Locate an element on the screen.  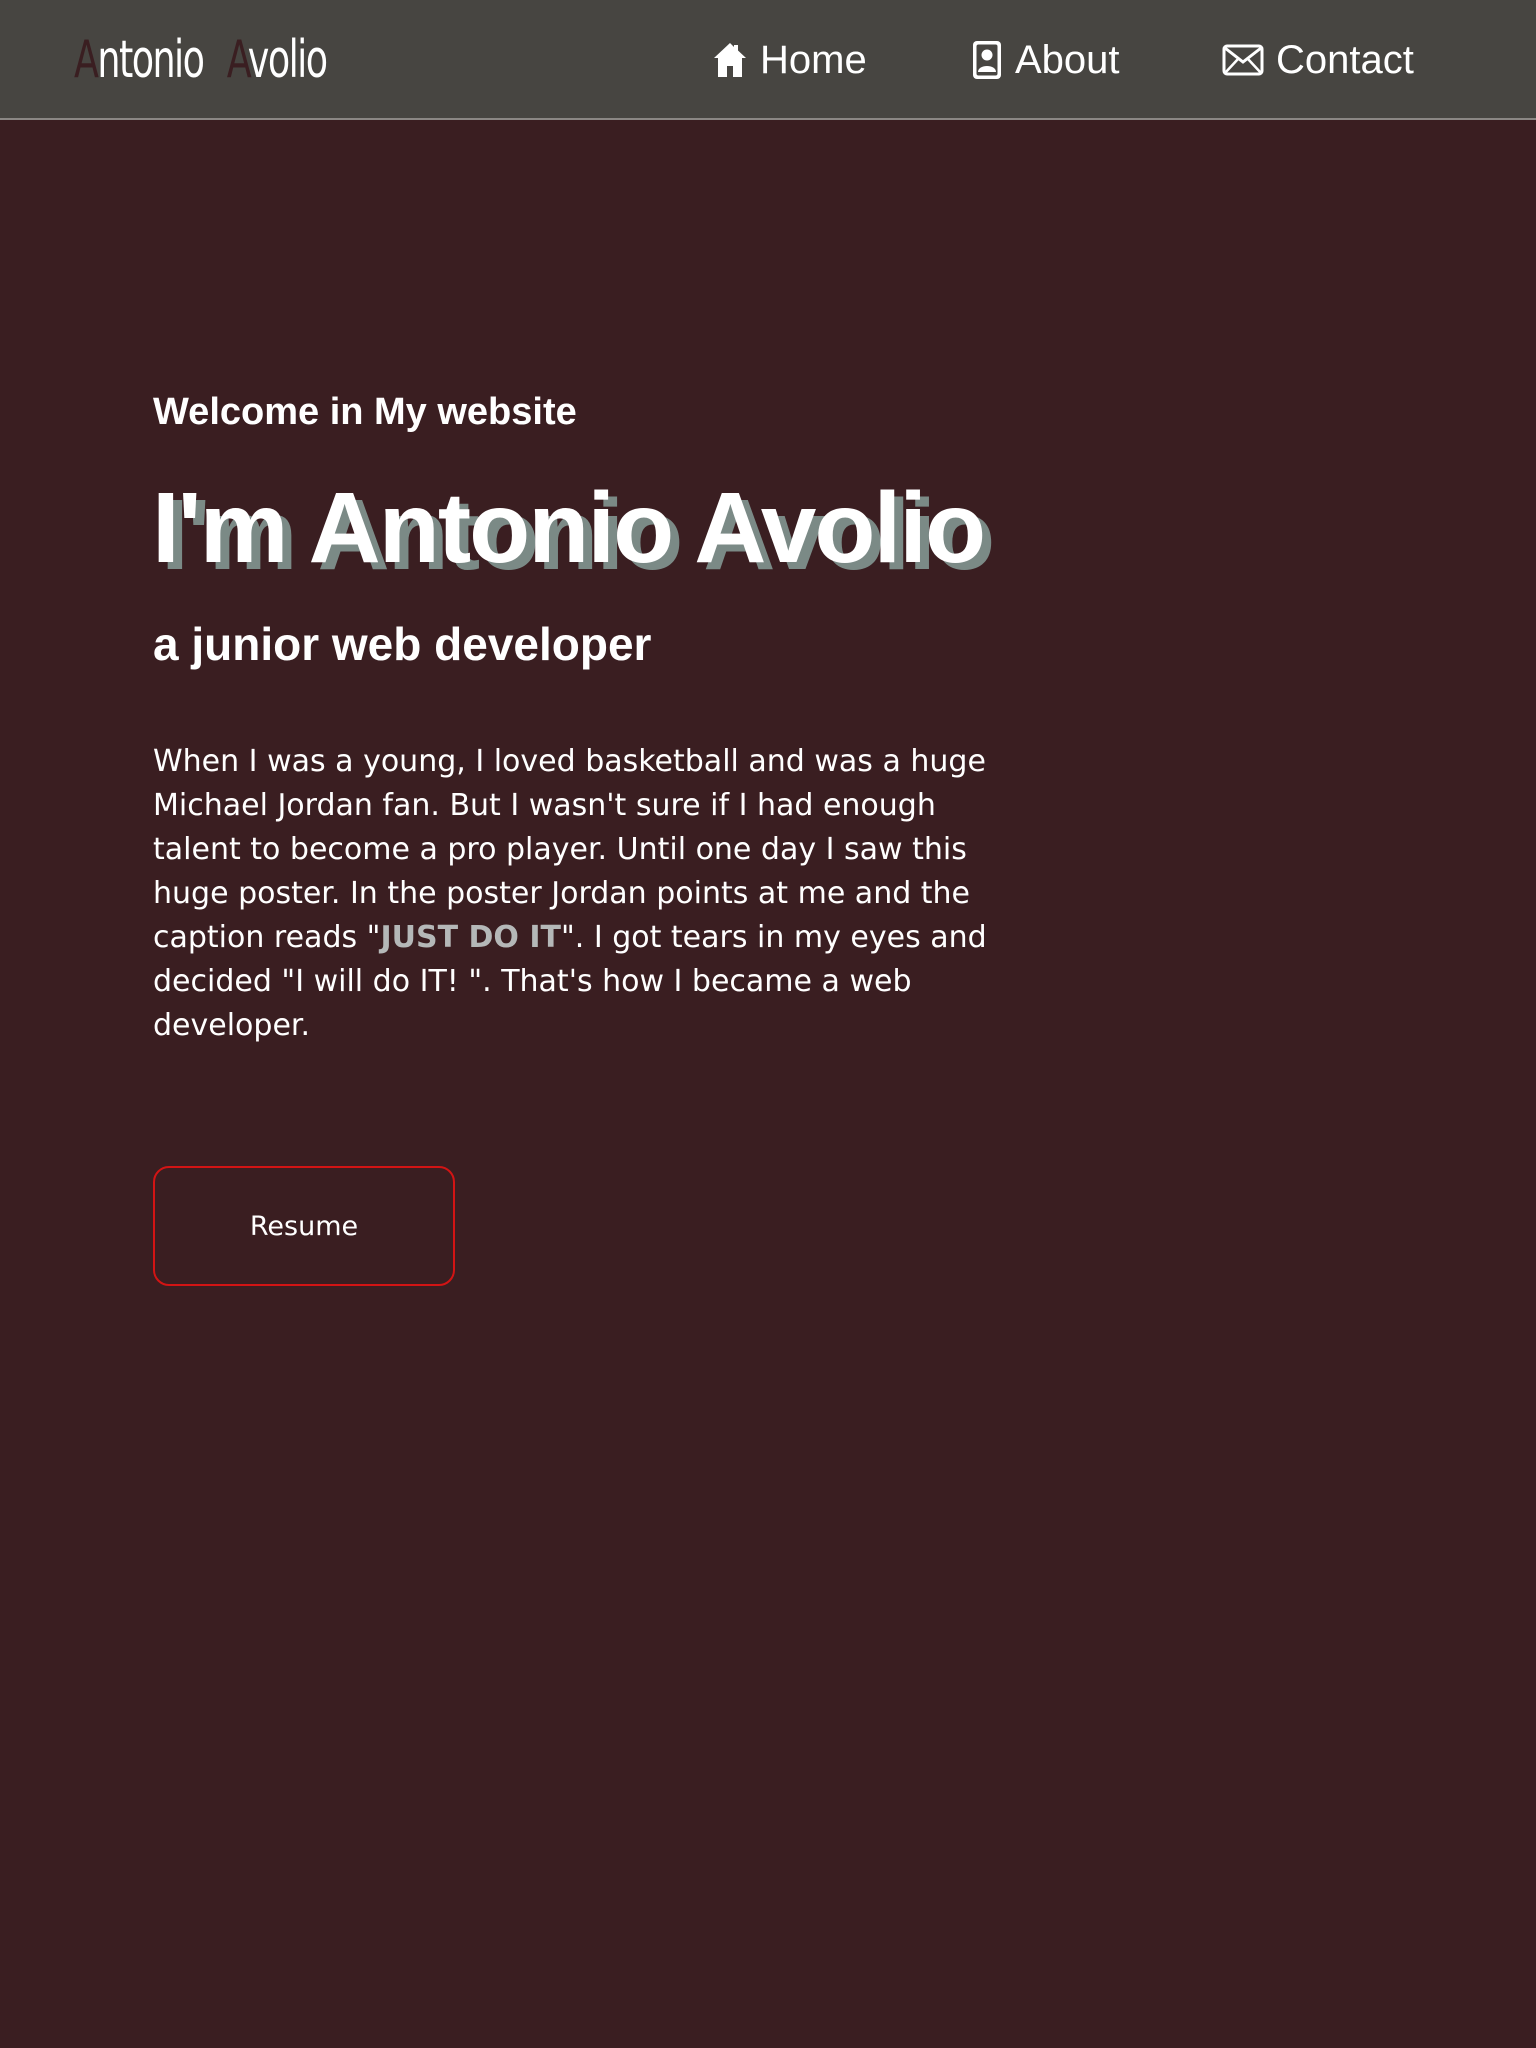
navbar: Antonio Avolio Home About Contact is located at coordinates (768, 60).